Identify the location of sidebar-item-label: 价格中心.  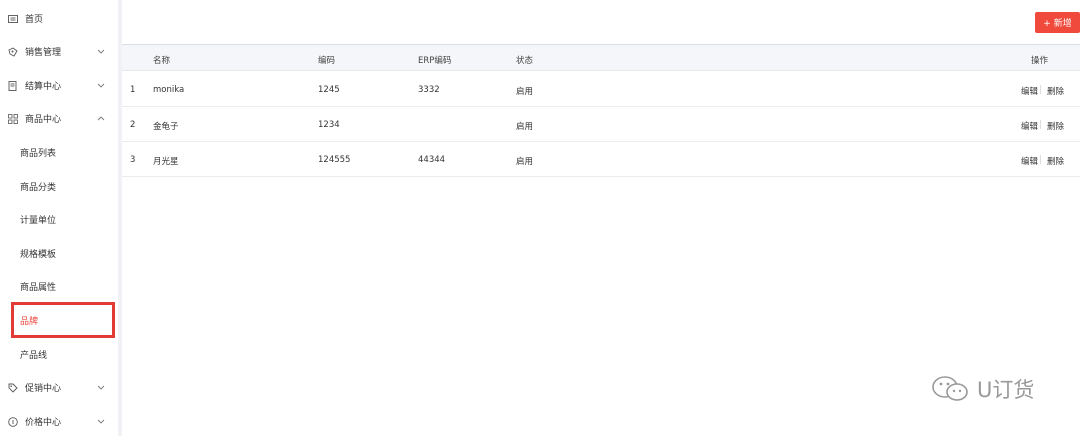
(43, 423).